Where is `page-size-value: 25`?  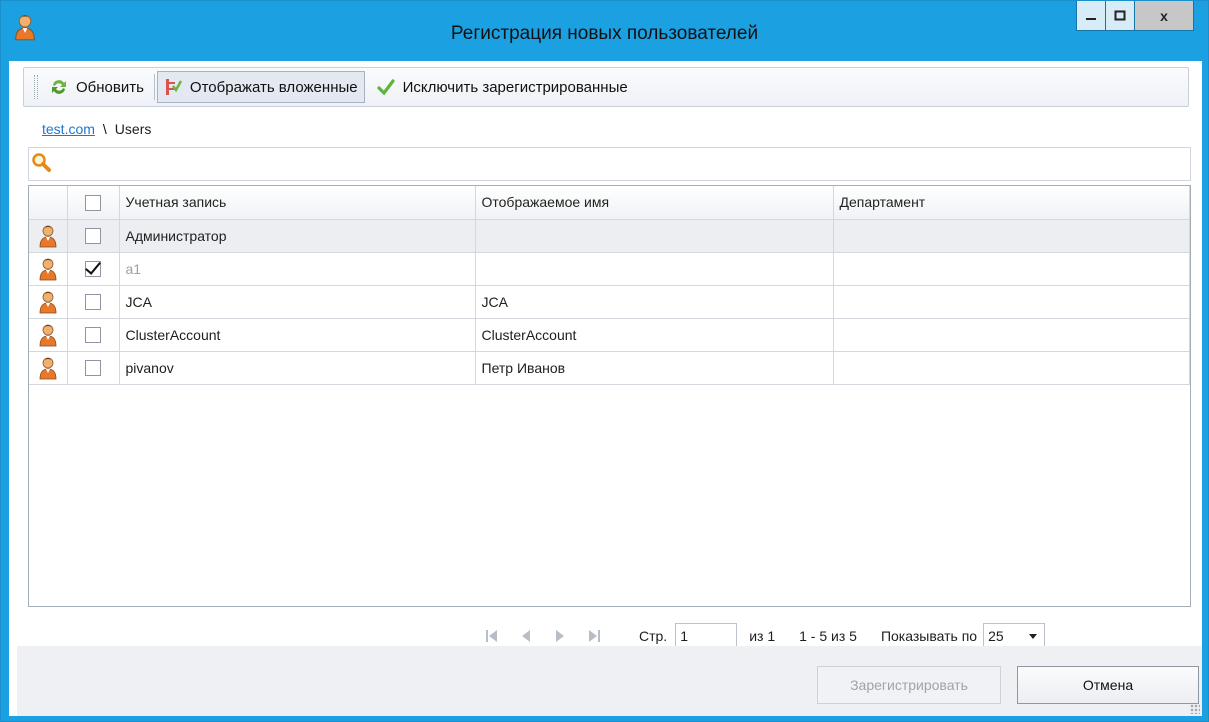
page-size-value: 25 is located at coordinates (996, 636).